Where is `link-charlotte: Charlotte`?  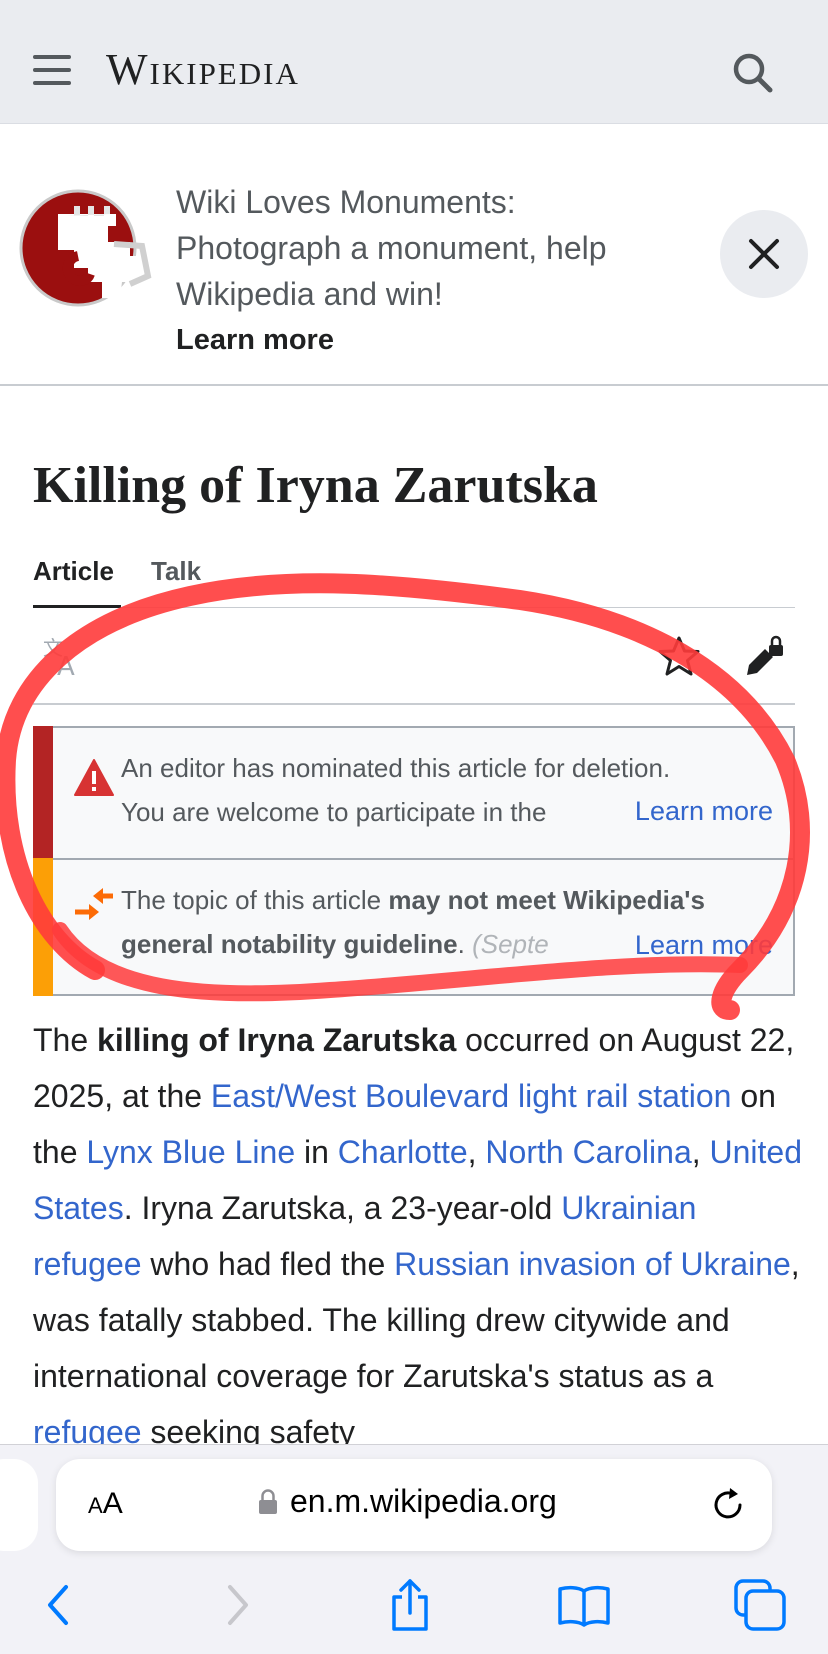
link-charlotte: Charlotte is located at coordinates (403, 1152).